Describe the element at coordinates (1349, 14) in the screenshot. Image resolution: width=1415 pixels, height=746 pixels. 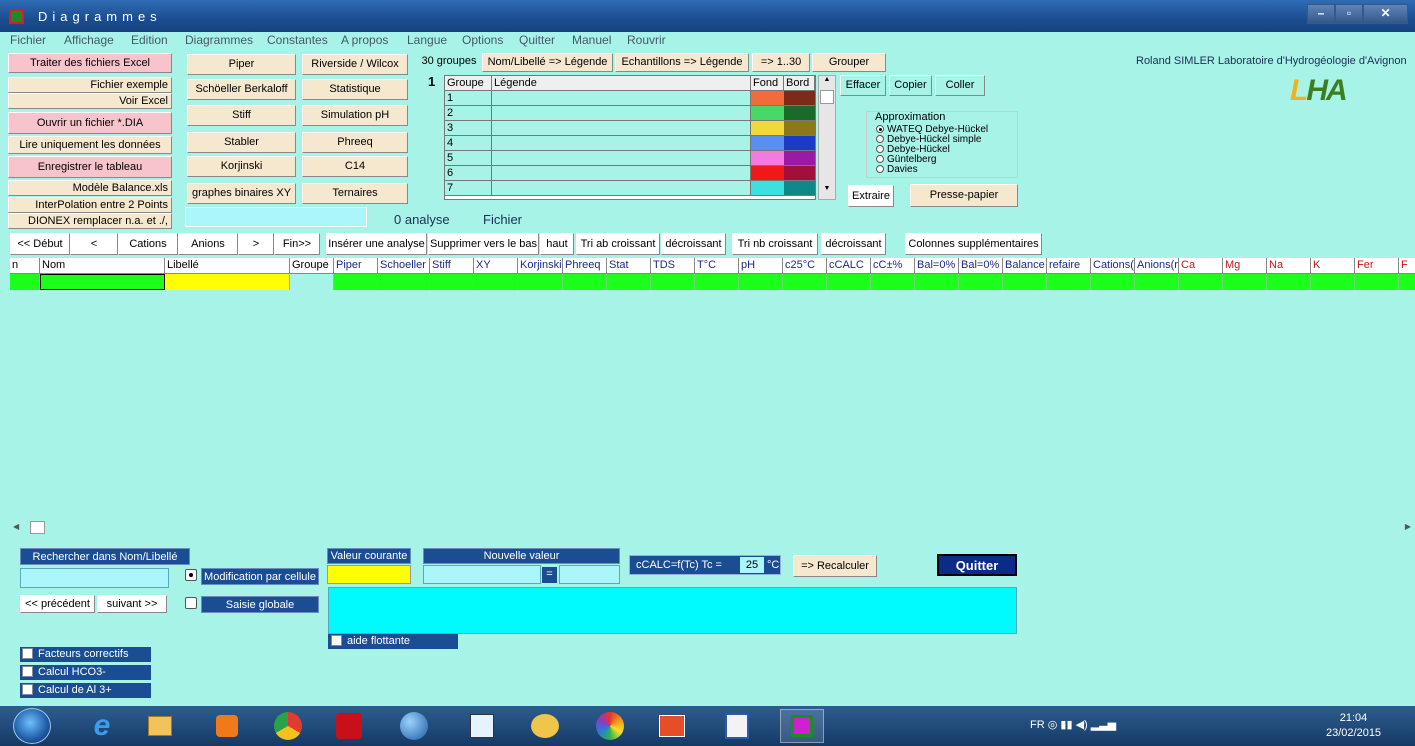
I see `maximize-button: ▫` at that location.